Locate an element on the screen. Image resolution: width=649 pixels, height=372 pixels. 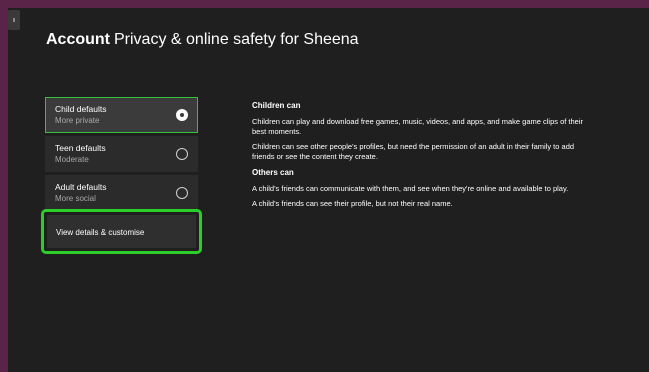
option-child-defaults: Child defaults More private is located at coordinates (121, 115).